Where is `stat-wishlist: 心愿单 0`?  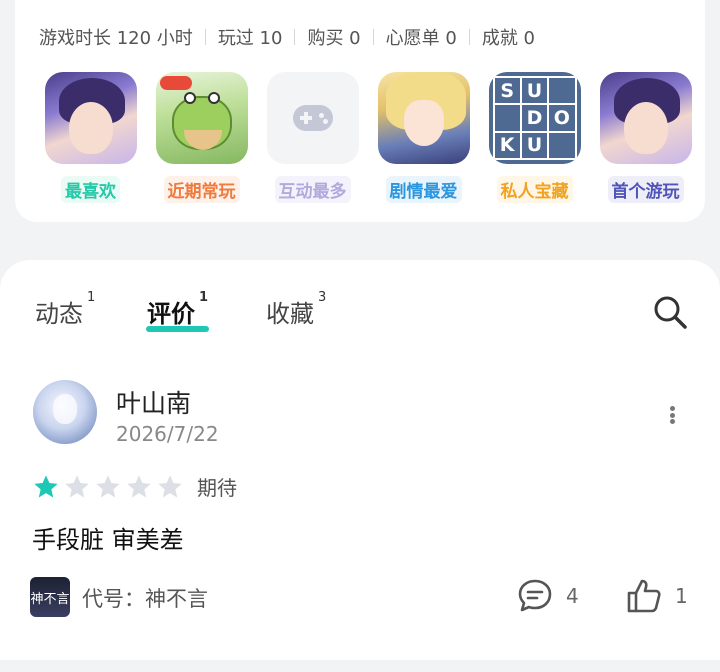
stat-wishlist: 心愿单 0 is located at coordinates (421, 37).